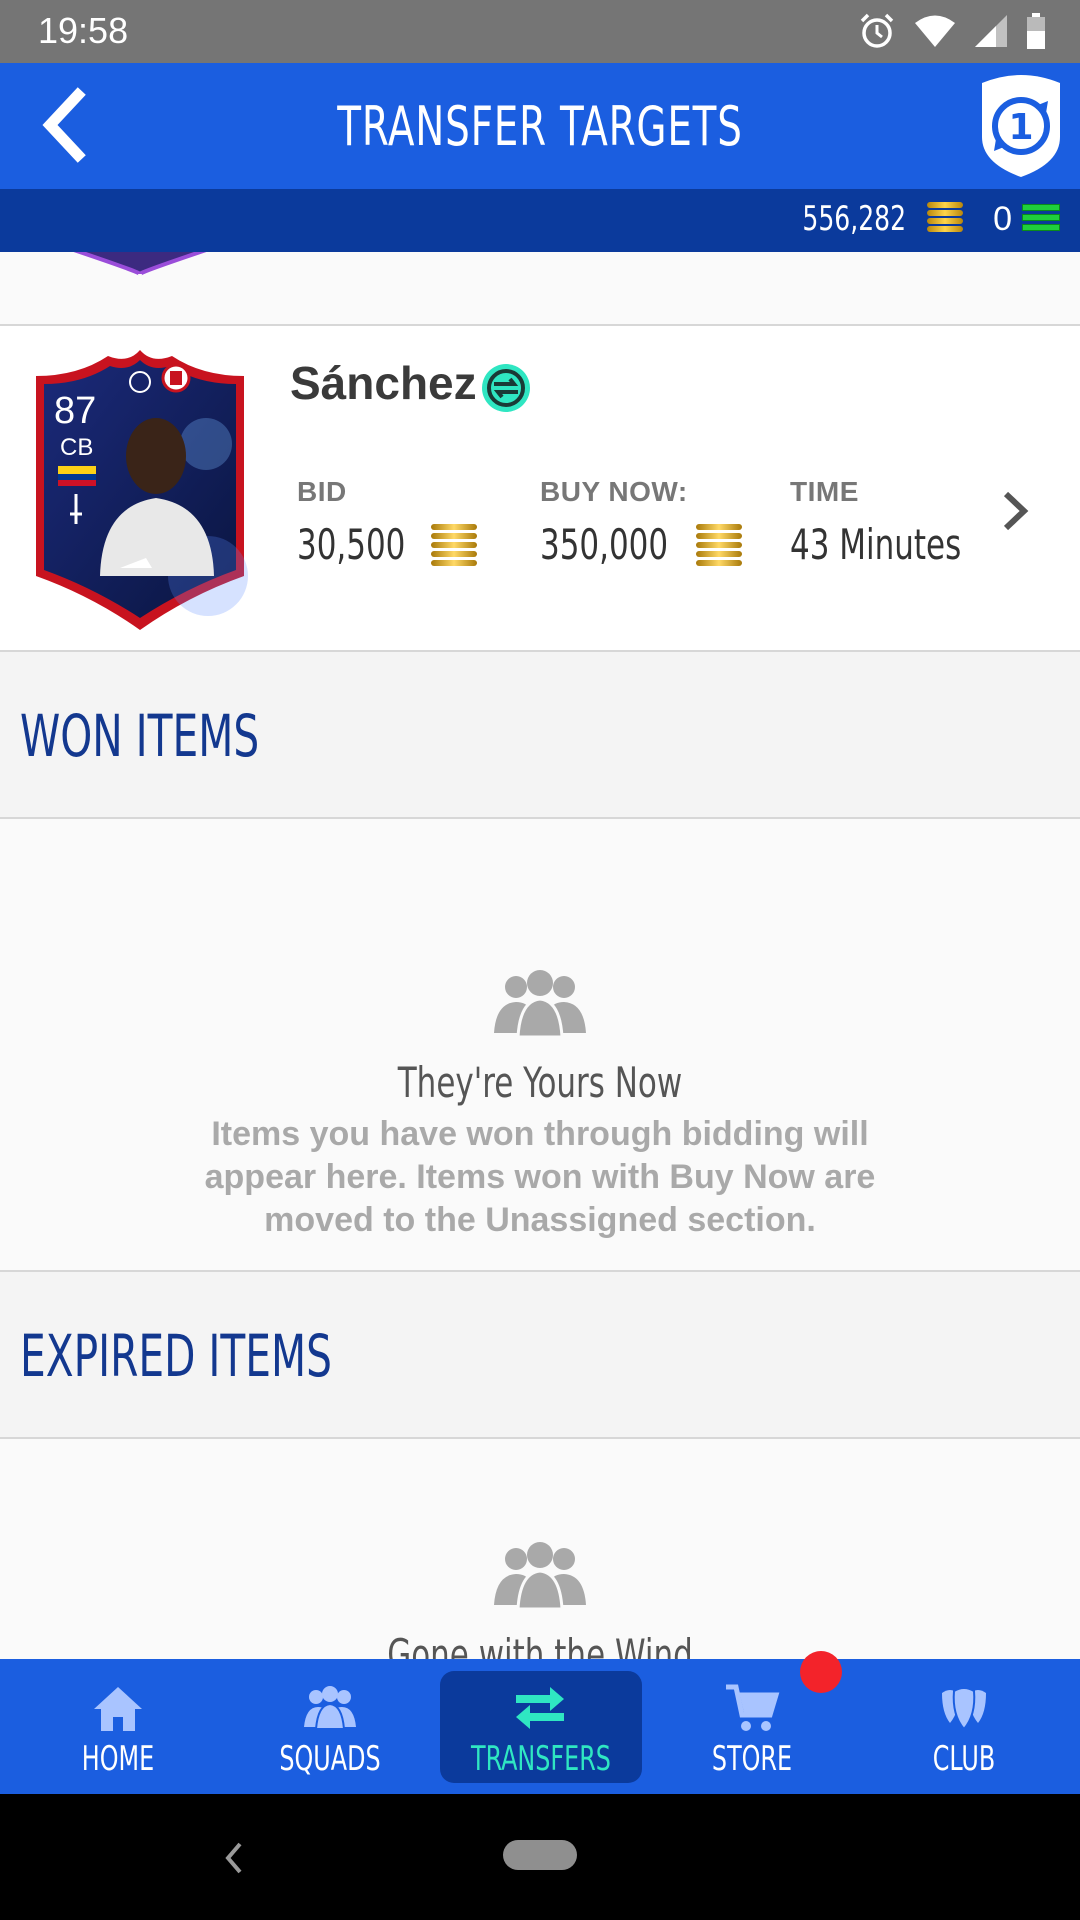 Image resolution: width=1080 pixels, height=1920 pixels. What do you see at coordinates (945, 219) in the screenshot?
I see `coins-icon` at bounding box center [945, 219].